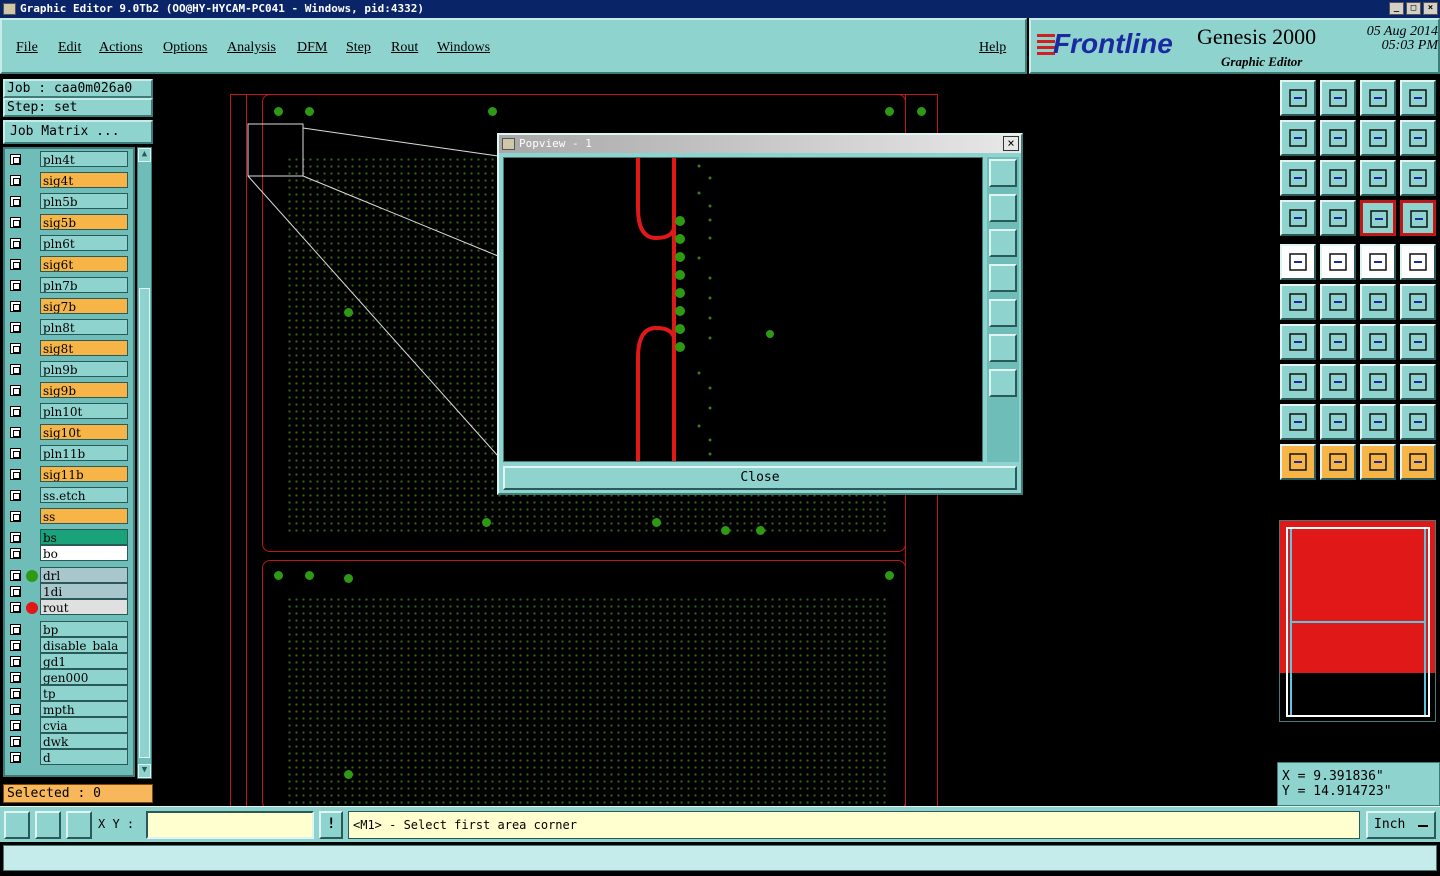  Describe the element at coordinates (84, 725) in the screenshot. I see `layer-name: cvia` at that location.